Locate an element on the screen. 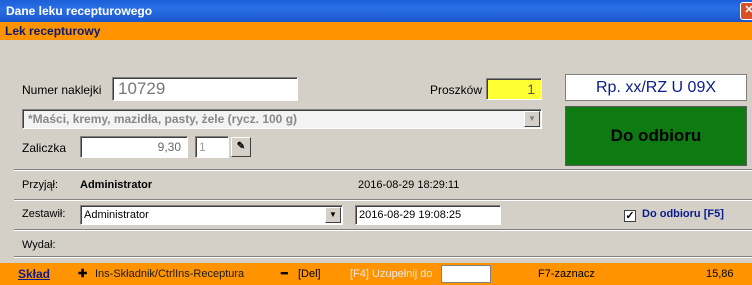 This screenshot has height=285, width=752. window-titlebar: Dane leku recepturowego ✕ is located at coordinates (376, 11).